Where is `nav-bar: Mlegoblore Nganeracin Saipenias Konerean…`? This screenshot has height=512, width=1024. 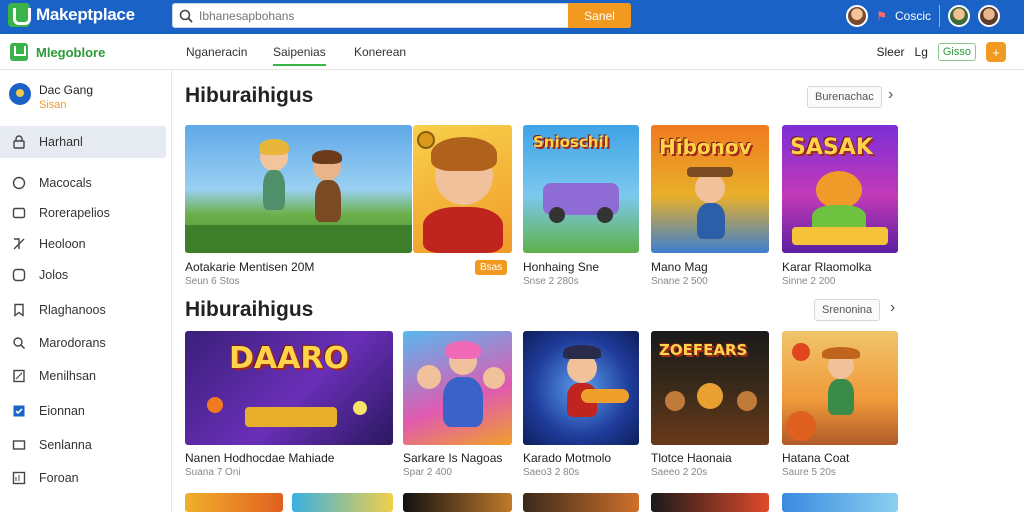
nav-bar: Mlegoblore Nganeracin Saipenias Konerean… is located at coordinates (512, 52).